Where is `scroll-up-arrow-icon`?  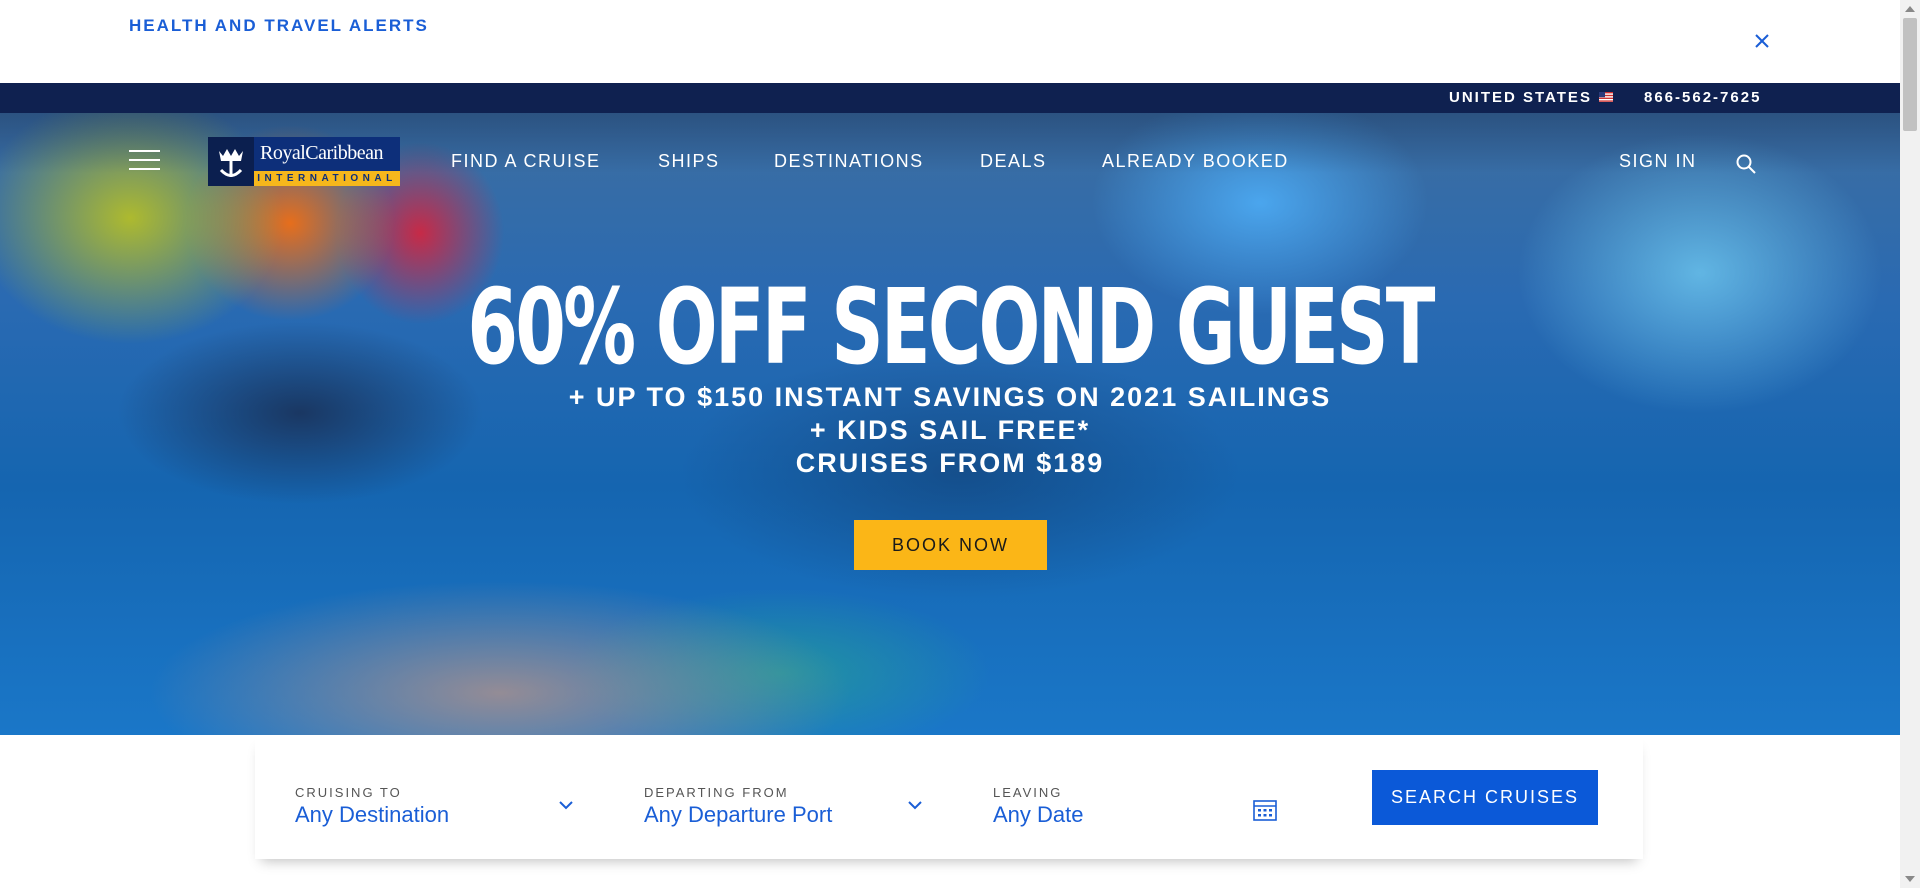
scroll-up-arrow-icon is located at coordinates (1910, 9).